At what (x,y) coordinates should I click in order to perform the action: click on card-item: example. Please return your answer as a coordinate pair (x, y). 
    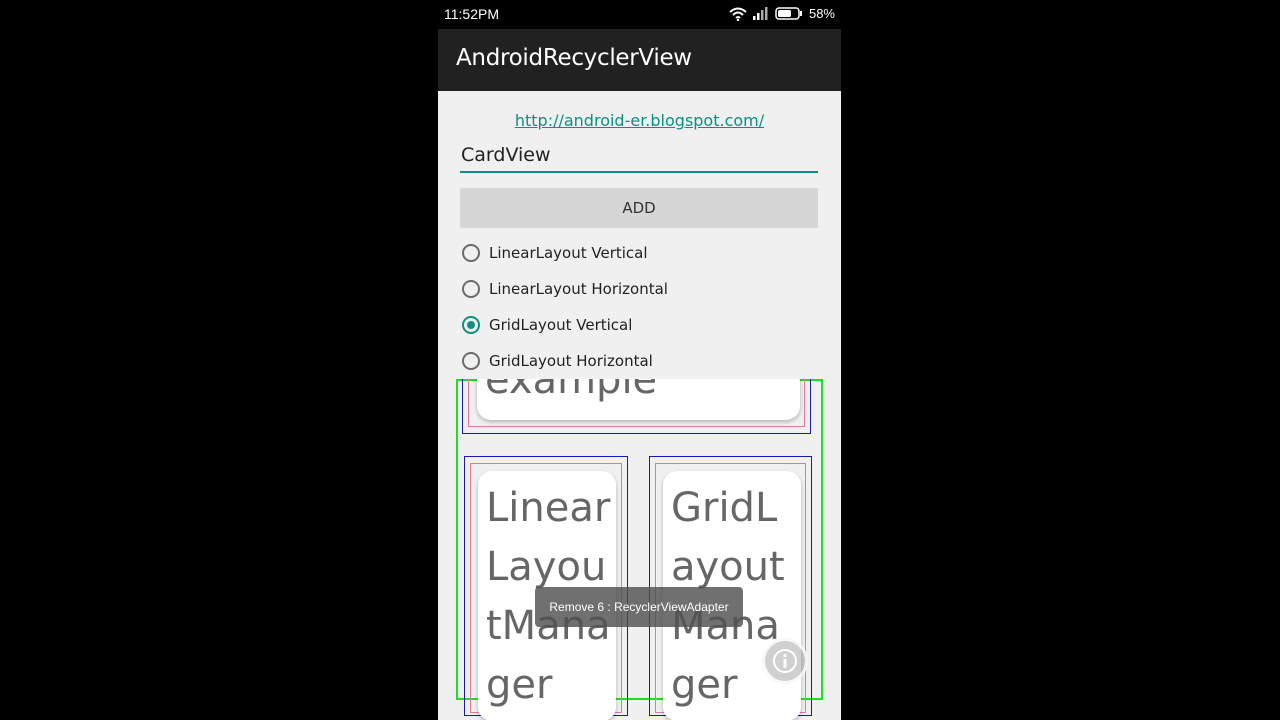
    Looking at the image, I should click on (638, 399).